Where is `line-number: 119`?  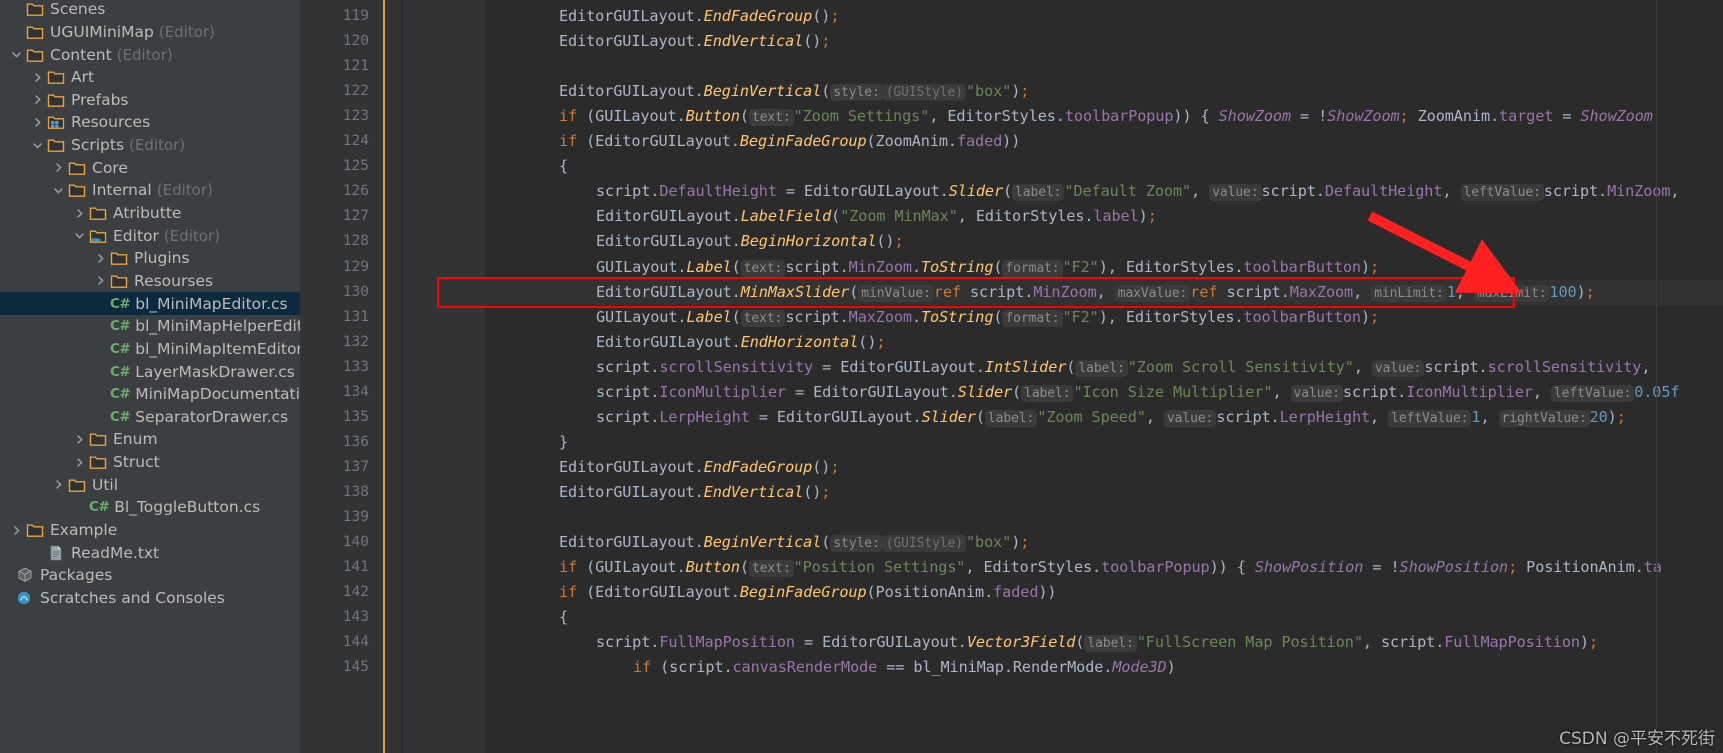 line-number: 119 is located at coordinates (339, 16).